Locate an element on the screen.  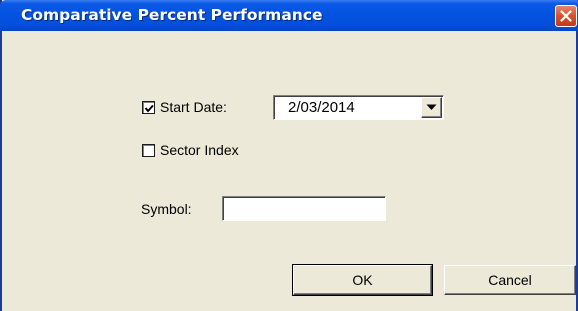
cancel-button: Cancel is located at coordinates (510, 280).